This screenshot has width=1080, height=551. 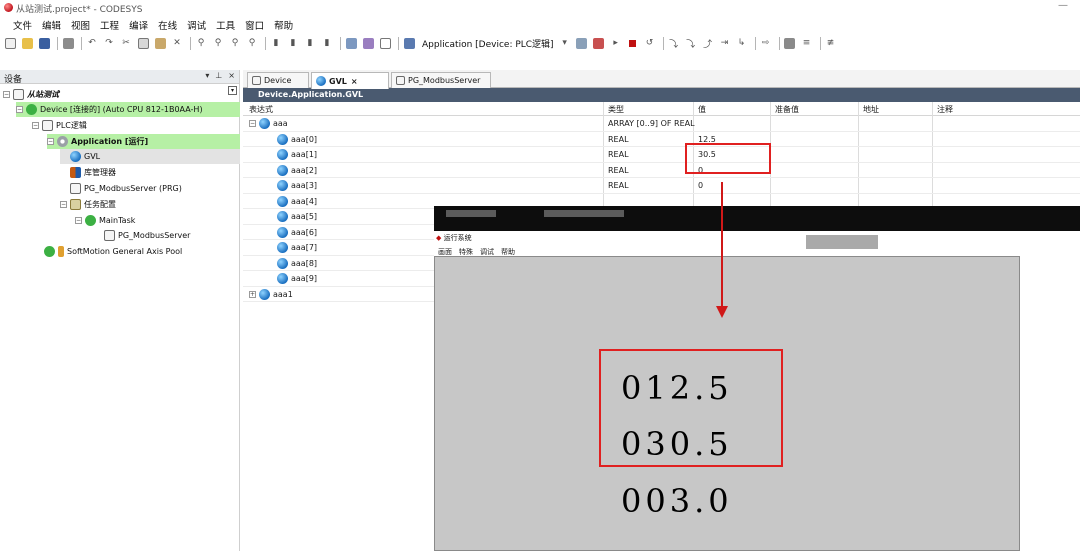 I want to click on menu-edit: 编辑, so click(x=51, y=24).